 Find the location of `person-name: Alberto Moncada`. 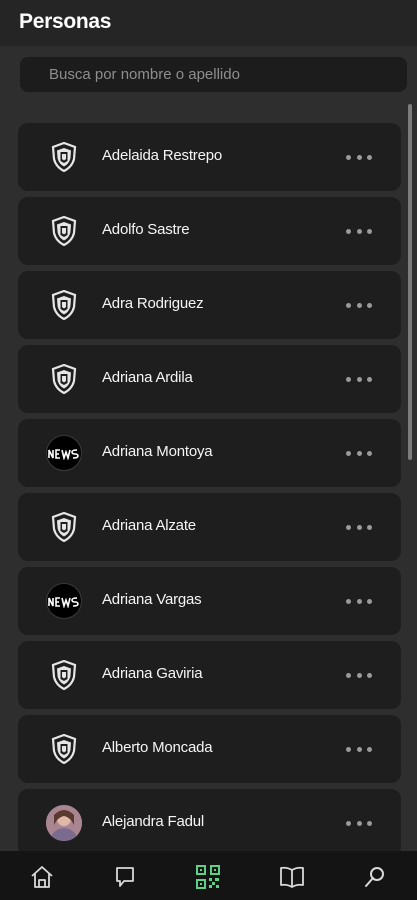

person-name: Alberto Moncada is located at coordinates (157, 747).